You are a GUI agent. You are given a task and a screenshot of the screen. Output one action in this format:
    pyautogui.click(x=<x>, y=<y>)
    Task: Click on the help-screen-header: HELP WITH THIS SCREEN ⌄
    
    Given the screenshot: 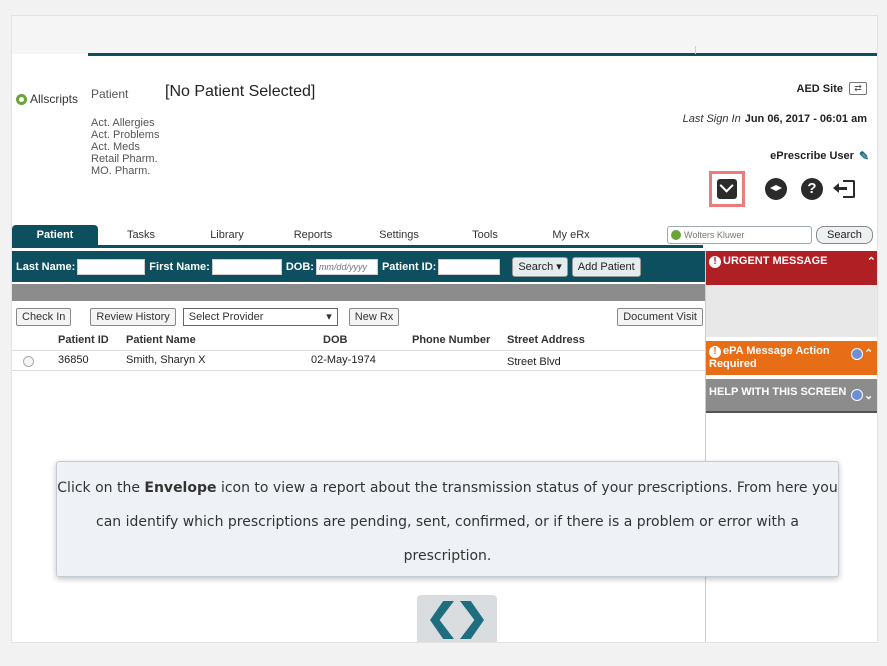 What is the action you would take?
    pyautogui.click(x=791, y=396)
    